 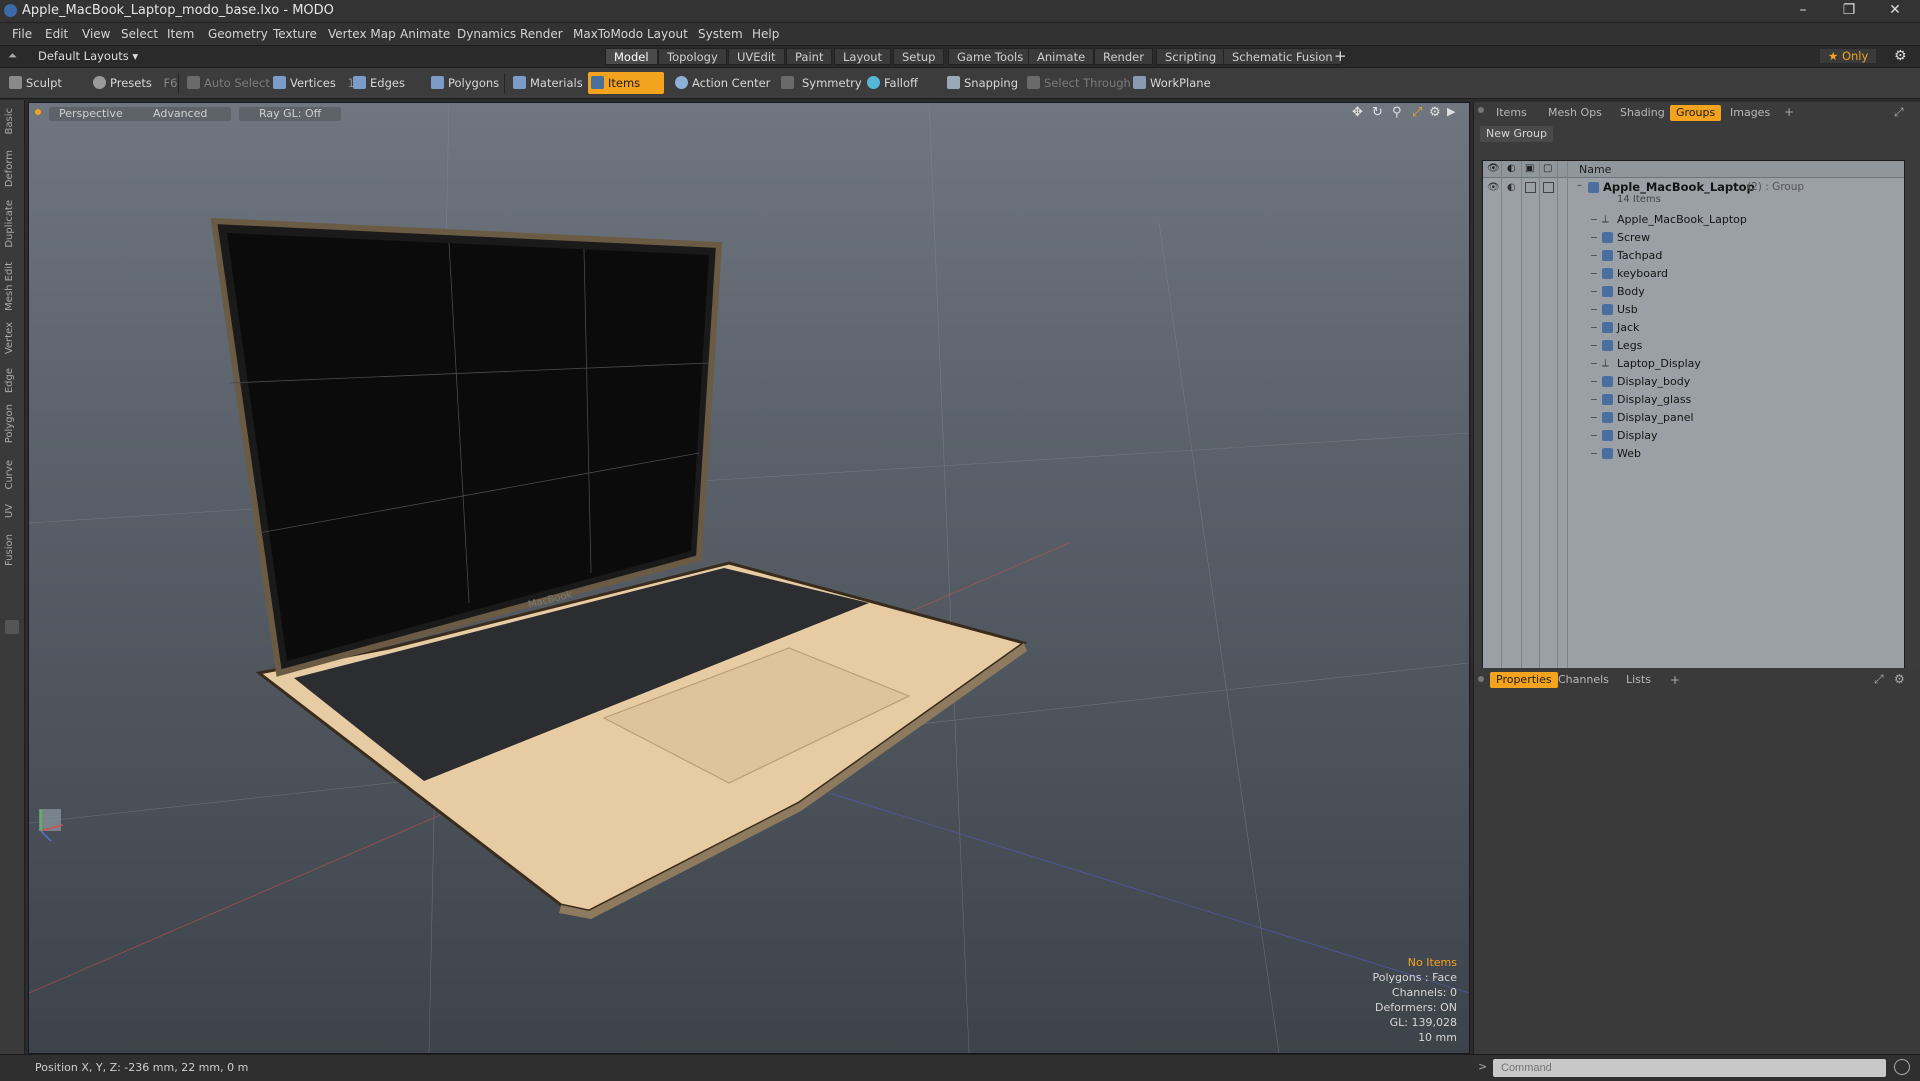 What do you see at coordinates (626, 83) in the screenshot?
I see `items-button: Items` at bounding box center [626, 83].